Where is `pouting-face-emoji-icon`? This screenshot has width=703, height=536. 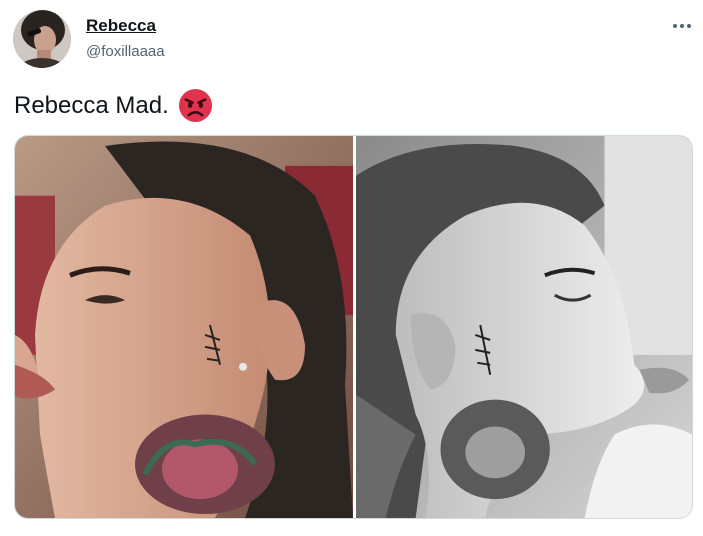
pouting-face-emoji-icon is located at coordinates (195, 105).